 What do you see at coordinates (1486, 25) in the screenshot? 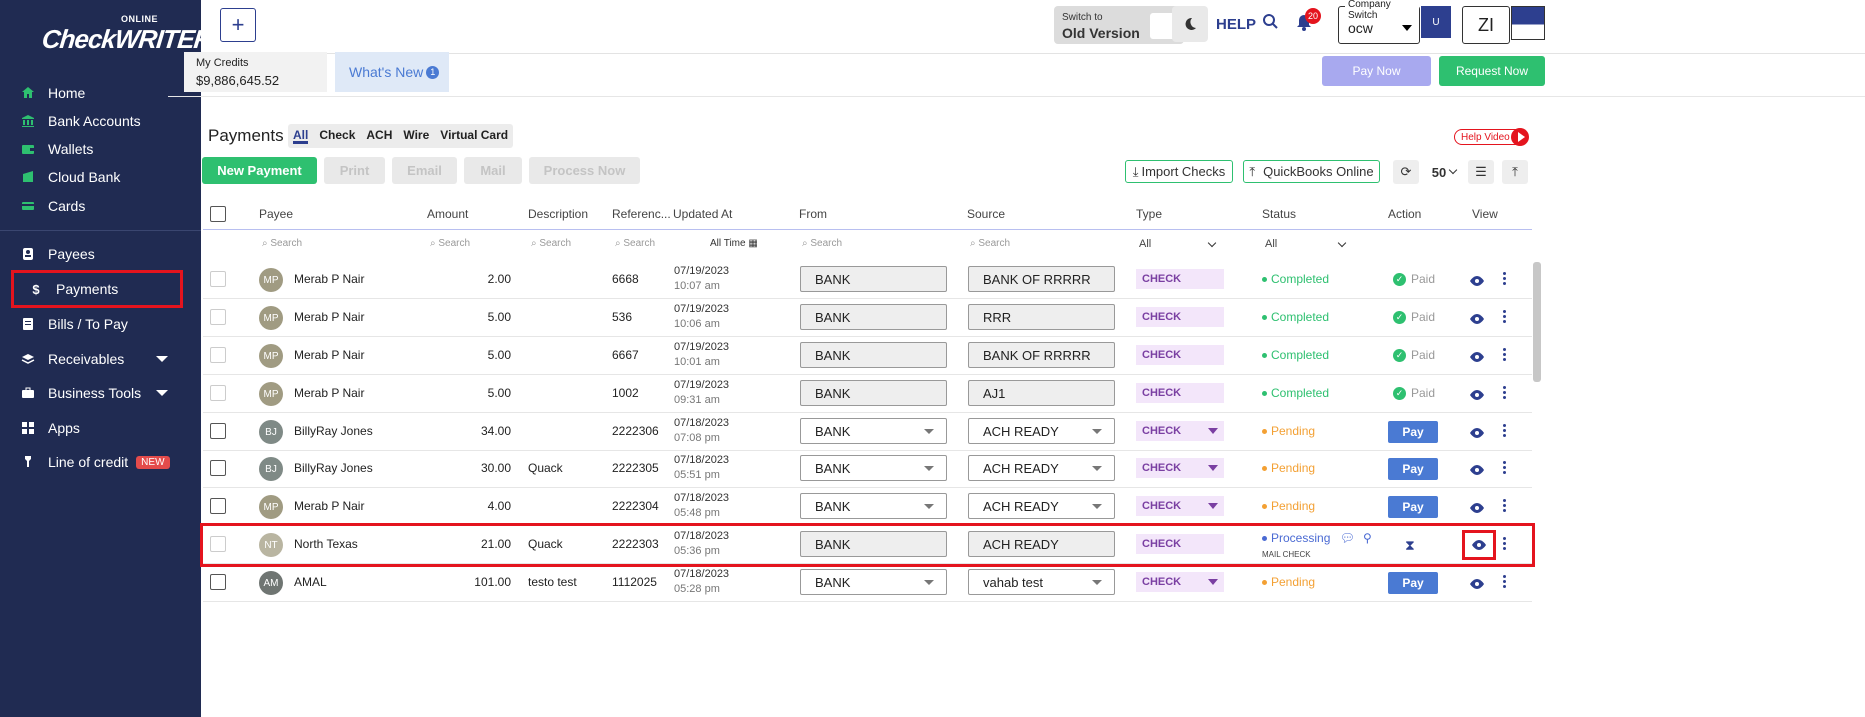
I see `user-initials-button: ZI` at bounding box center [1486, 25].